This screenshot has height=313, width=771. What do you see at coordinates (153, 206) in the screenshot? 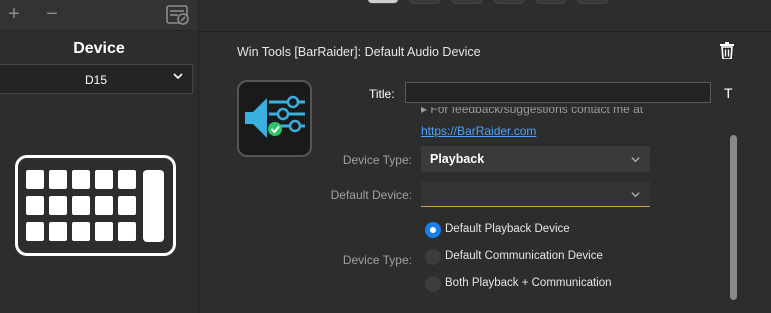
I see `device-touch-strip` at bounding box center [153, 206].